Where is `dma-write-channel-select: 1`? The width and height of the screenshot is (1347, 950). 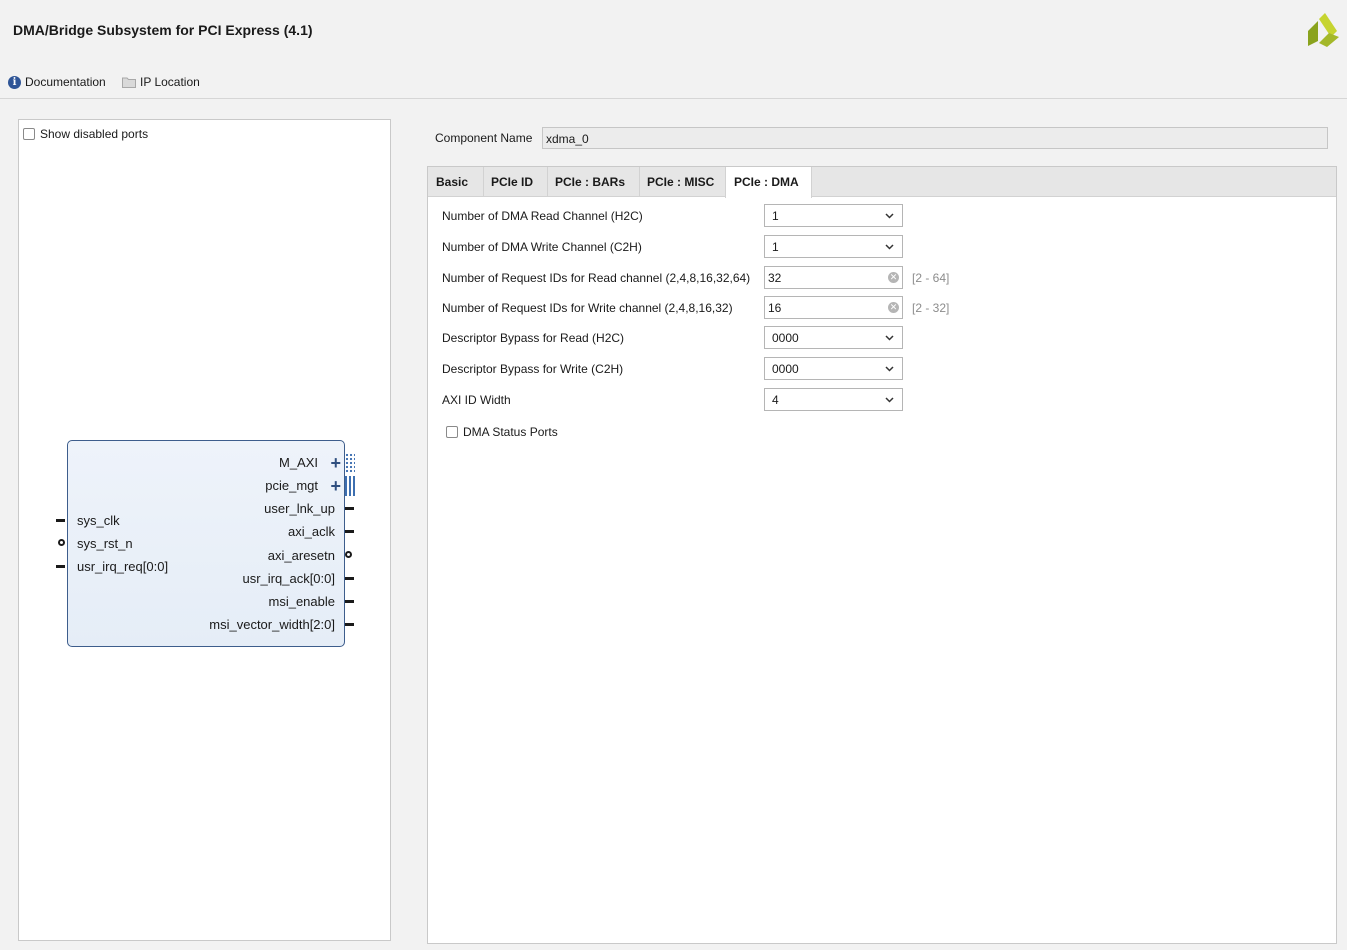 dma-write-channel-select: 1 is located at coordinates (833, 246).